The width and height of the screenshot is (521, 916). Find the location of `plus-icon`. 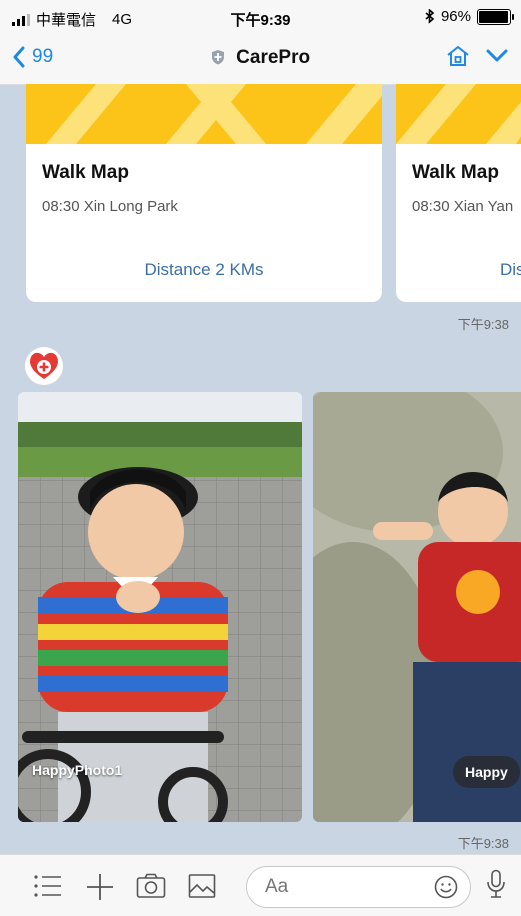

plus-icon is located at coordinates (100, 887).